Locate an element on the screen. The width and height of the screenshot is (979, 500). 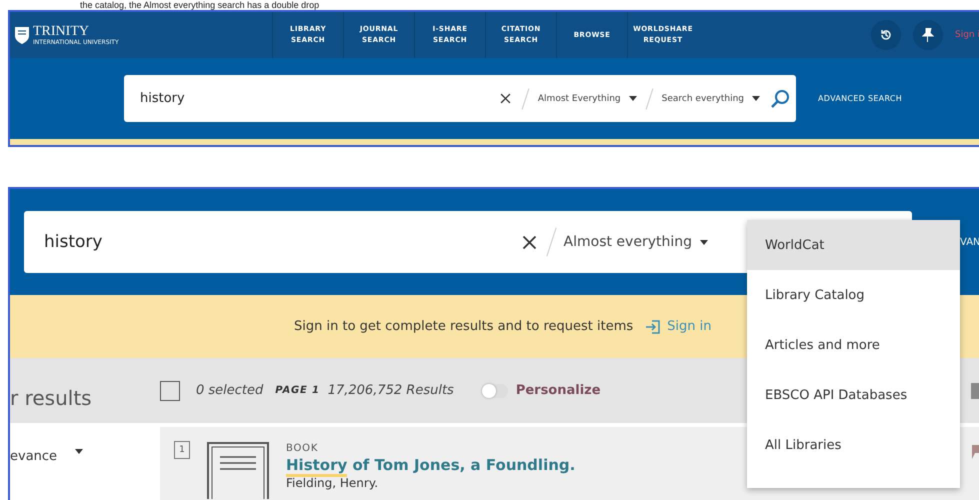
menu-item: All Libraries is located at coordinates (853, 445).